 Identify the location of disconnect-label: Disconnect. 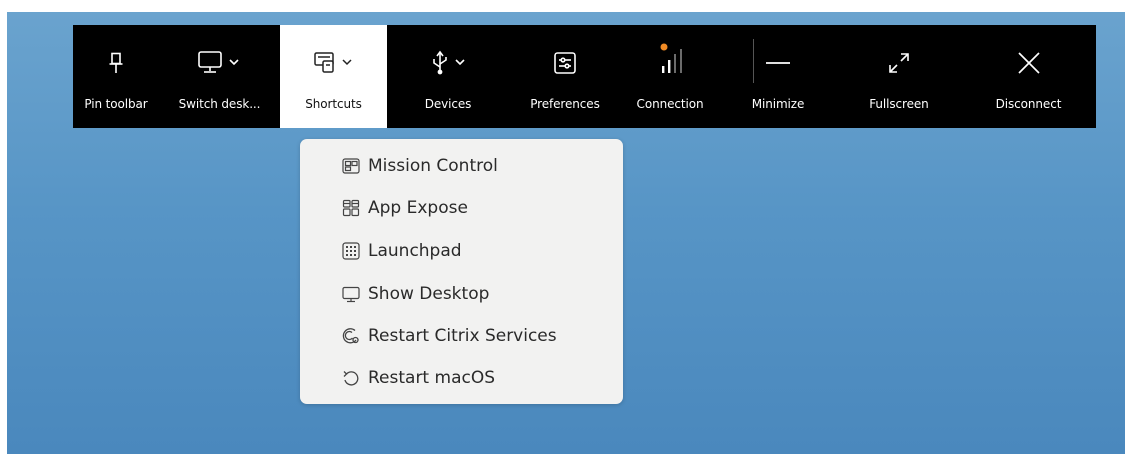
(1028, 104).